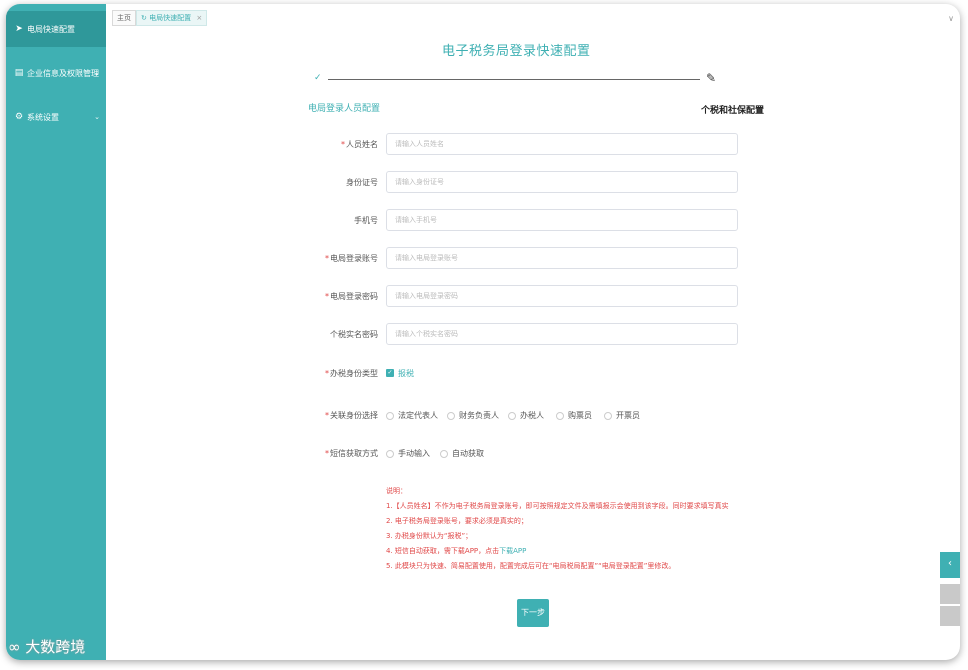 The height and width of the screenshot is (670, 968). I want to click on field-label: 人员姓名, so click(362, 144).